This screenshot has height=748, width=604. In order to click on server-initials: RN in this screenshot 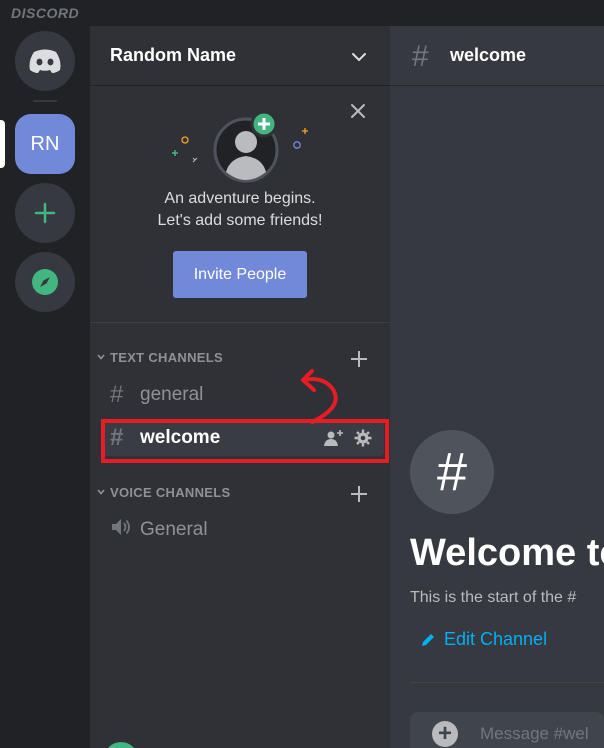, I will do `click(45, 143)`.